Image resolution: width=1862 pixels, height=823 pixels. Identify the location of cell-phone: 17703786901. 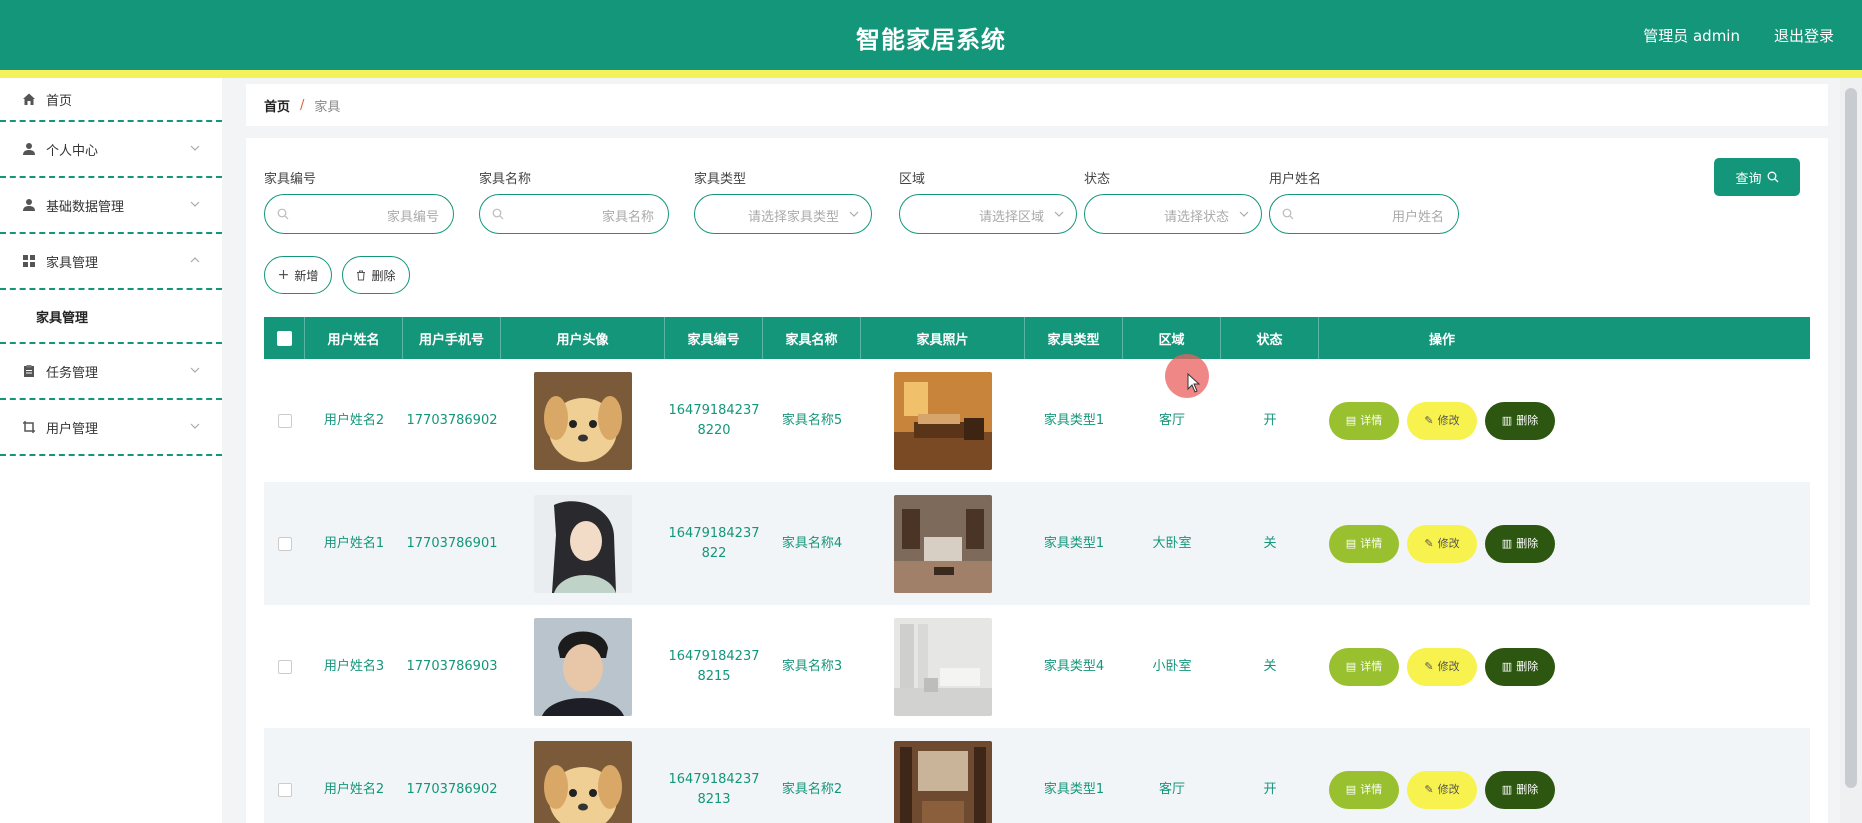
(452, 543).